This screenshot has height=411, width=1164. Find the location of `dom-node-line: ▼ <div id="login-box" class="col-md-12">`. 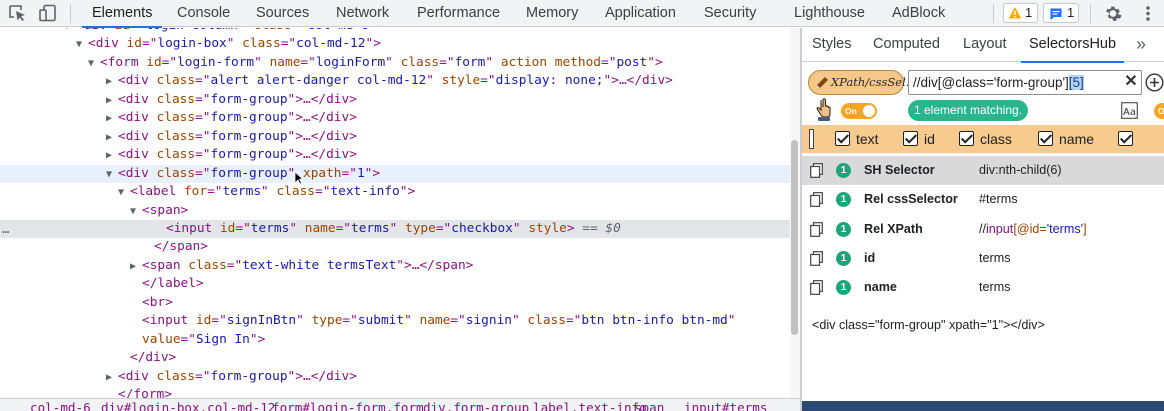

dom-node-line: ▼ <div id="login-box" class="col-md-12"> is located at coordinates (395, 44).